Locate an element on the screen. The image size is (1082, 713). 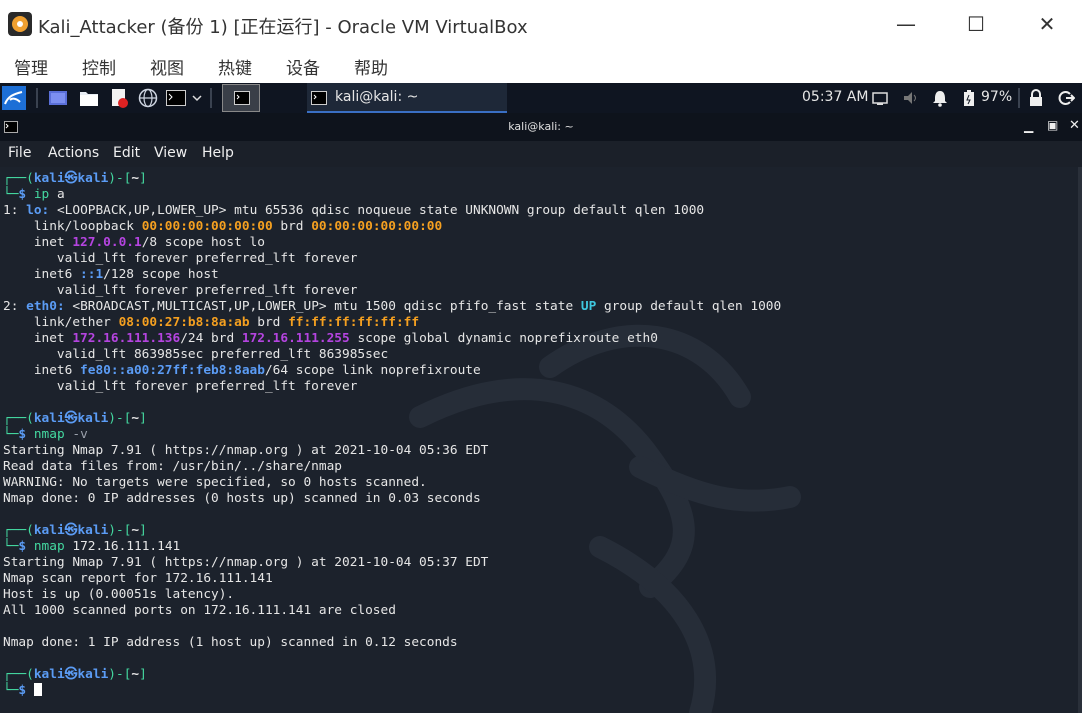
notification-bell-icon is located at coordinates (940, 98).